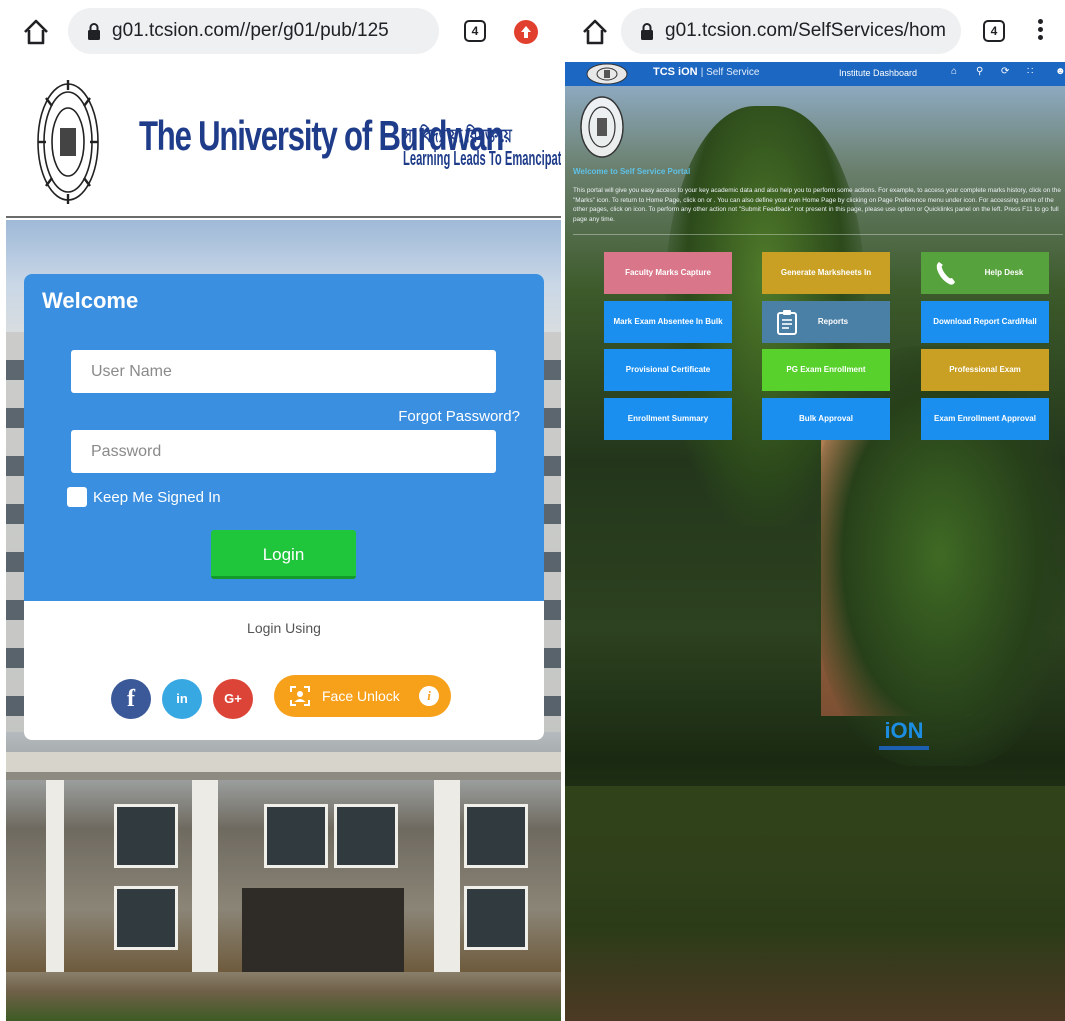  I want to click on keep-signed-in-checkbox, so click(77, 497).